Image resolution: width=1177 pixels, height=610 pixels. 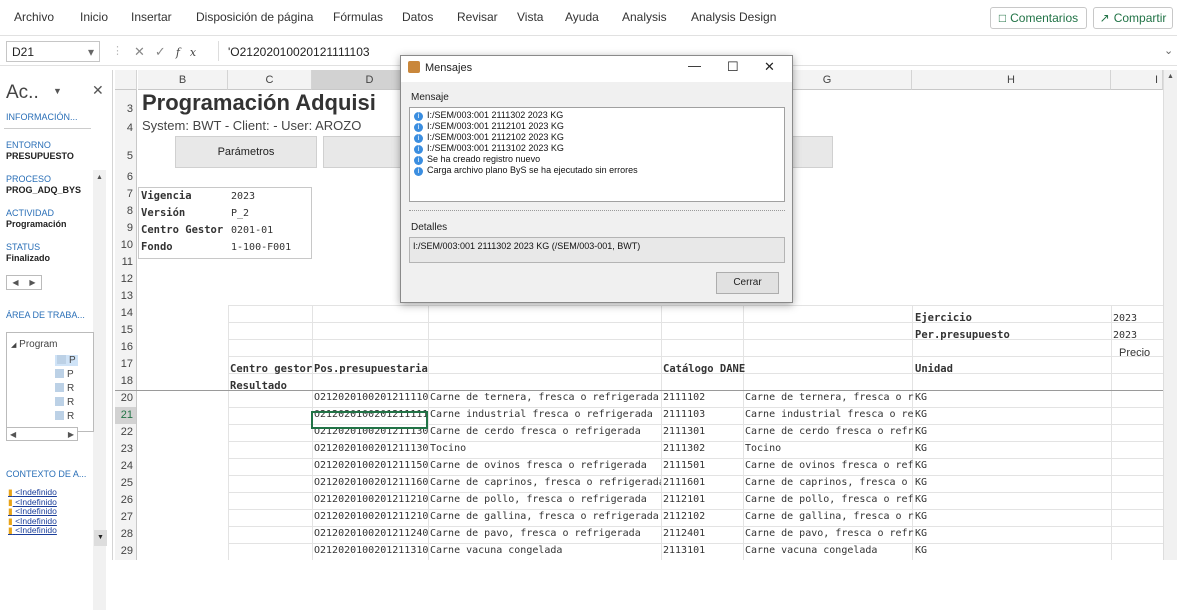 What do you see at coordinates (270, 80) in the screenshot?
I see `column-header-c: C` at bounding box center [270, 80].